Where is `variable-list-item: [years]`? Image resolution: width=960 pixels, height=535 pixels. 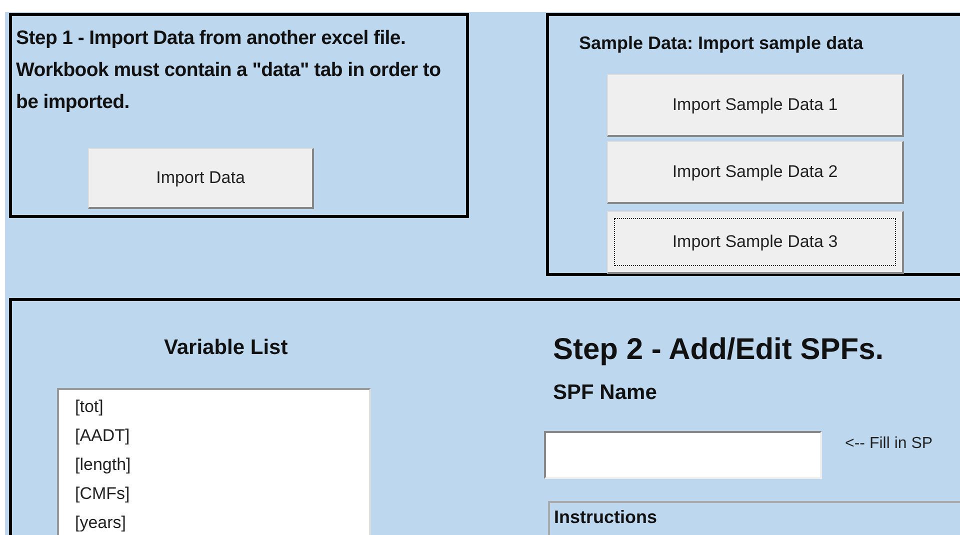 variable-list-item: [years] is located at coordinates (222, 521).